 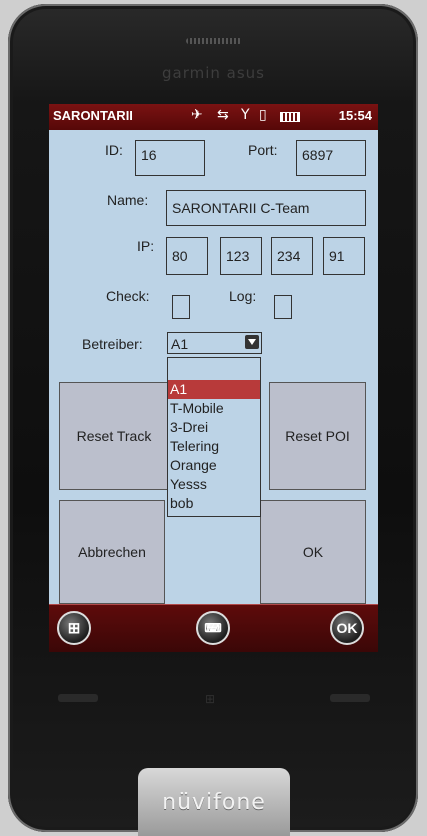 What do you see at coordinates (213, 73) in the screenshot?
I see `brand-logo: garmin asus` at bounding box center [213, 73].